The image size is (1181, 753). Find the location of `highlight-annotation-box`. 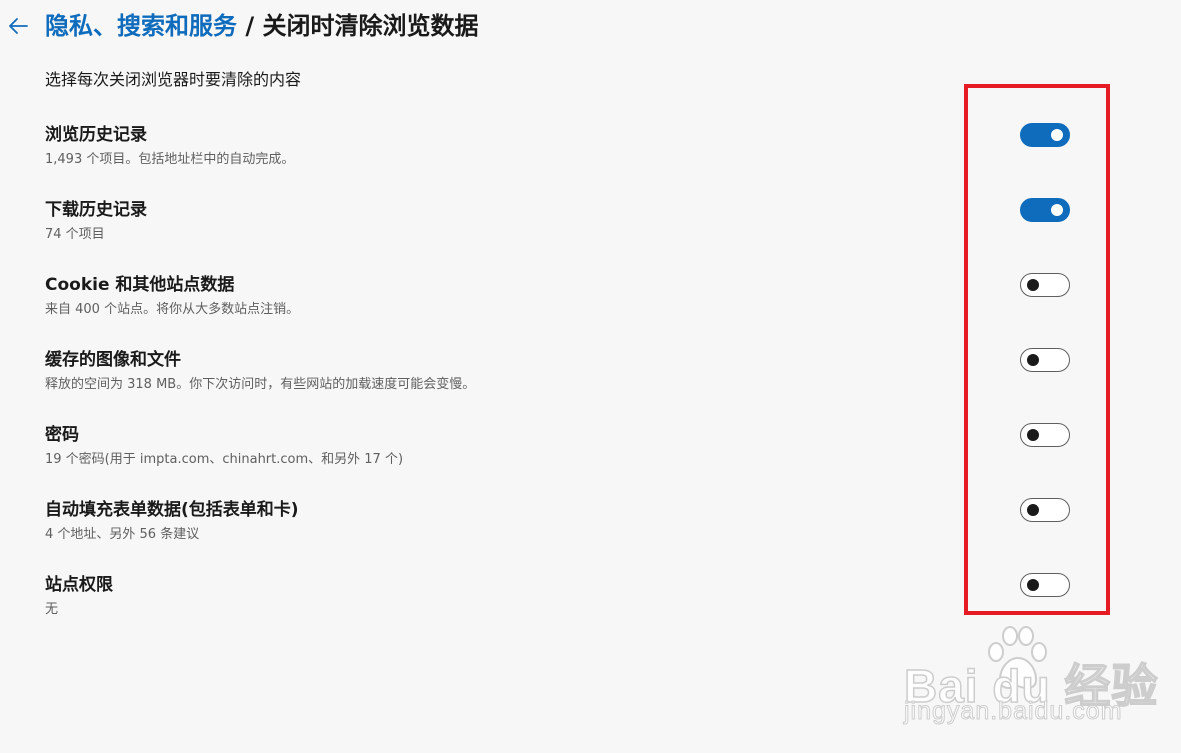

highlight-annotation-box is located at coordinates (1037, 349).